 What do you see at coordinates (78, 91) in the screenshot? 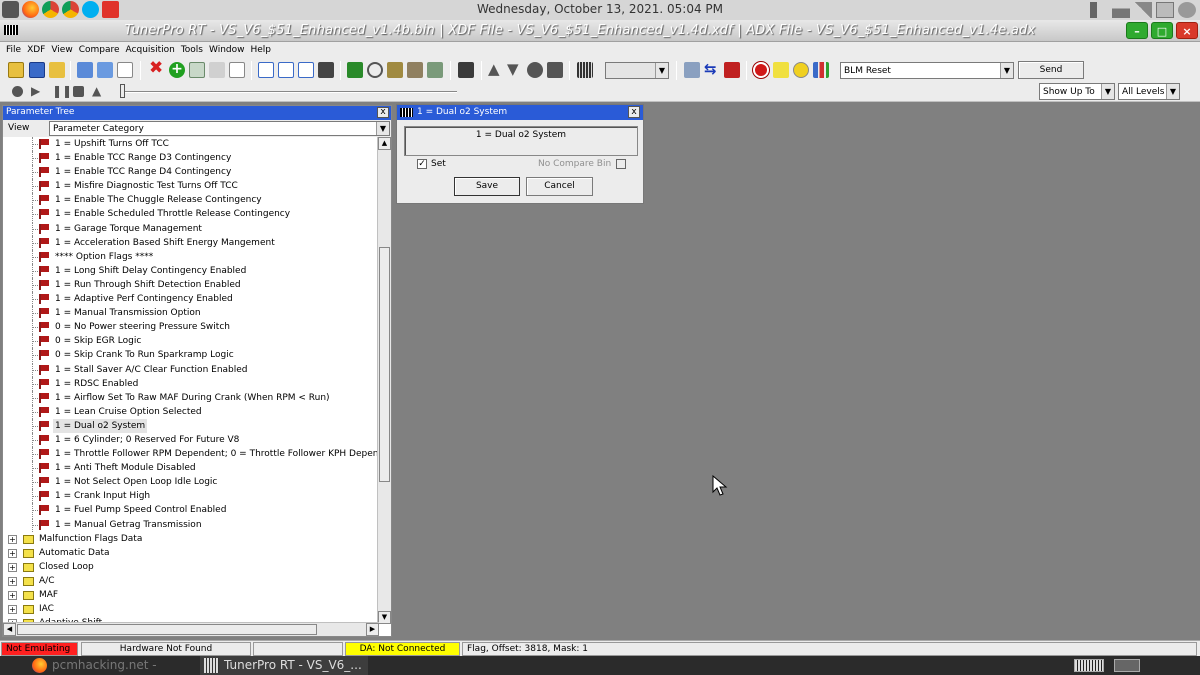
I see `stop-icon` at bounding box center [78, 91].